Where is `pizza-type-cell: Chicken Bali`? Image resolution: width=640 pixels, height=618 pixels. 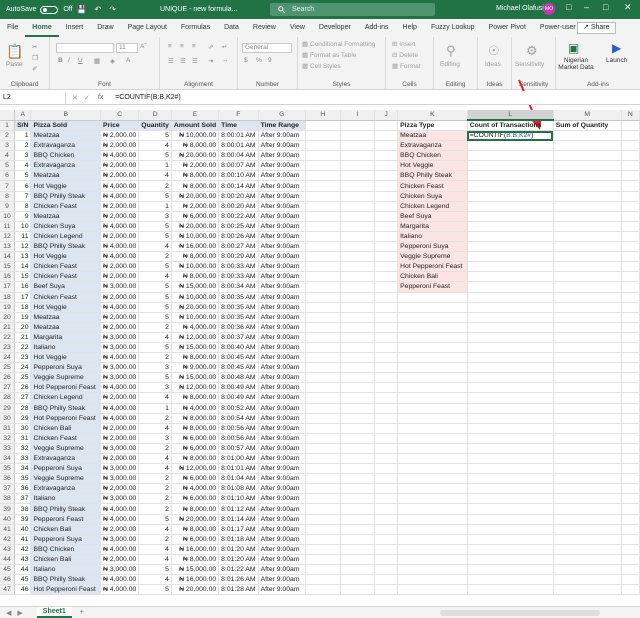 pizza-type-cell: Chicken Bali is located at coordinates (432, 277).